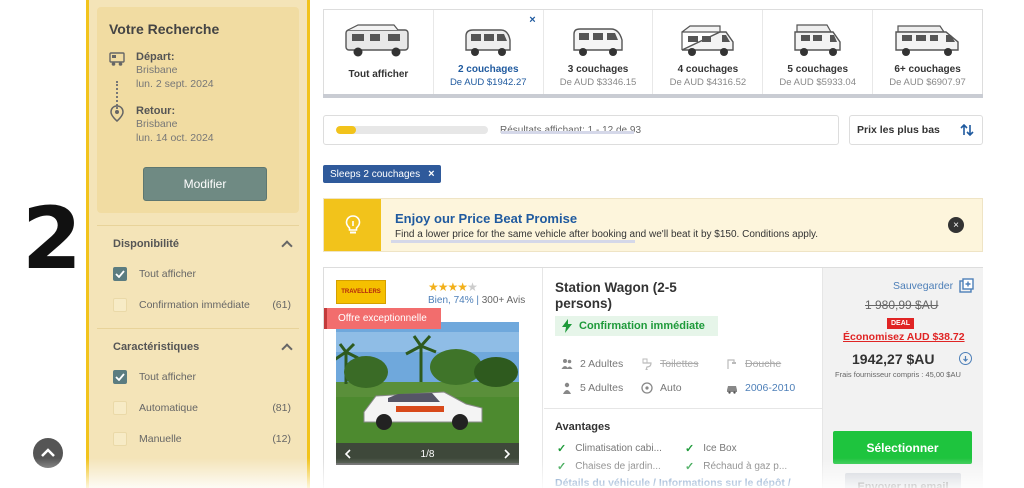  Describe the element at coordinates (902, 305) in the screenshot. I see `original-price: 1 980,99 $AU` at that location.